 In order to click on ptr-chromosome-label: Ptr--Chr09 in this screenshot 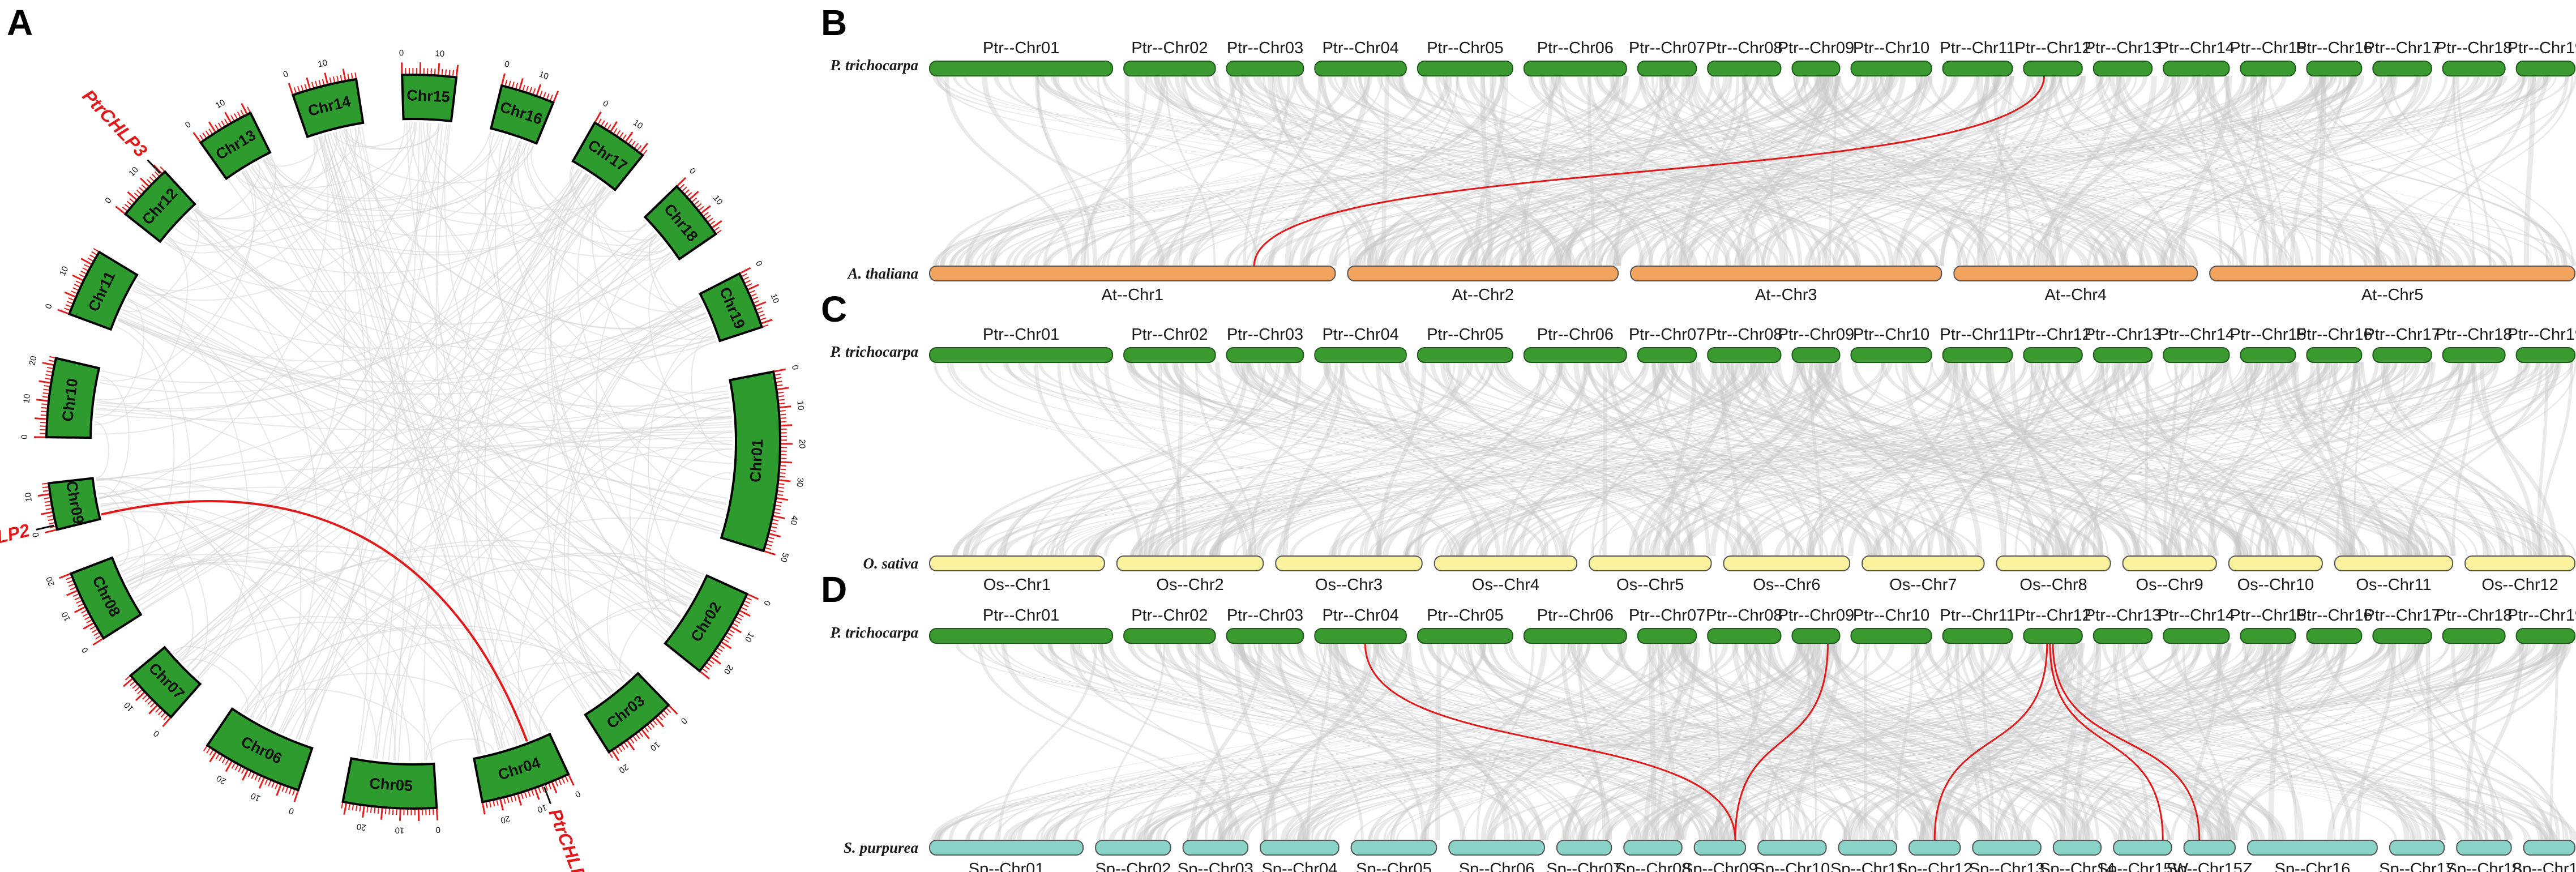, I will do `click(1816, 335)`.